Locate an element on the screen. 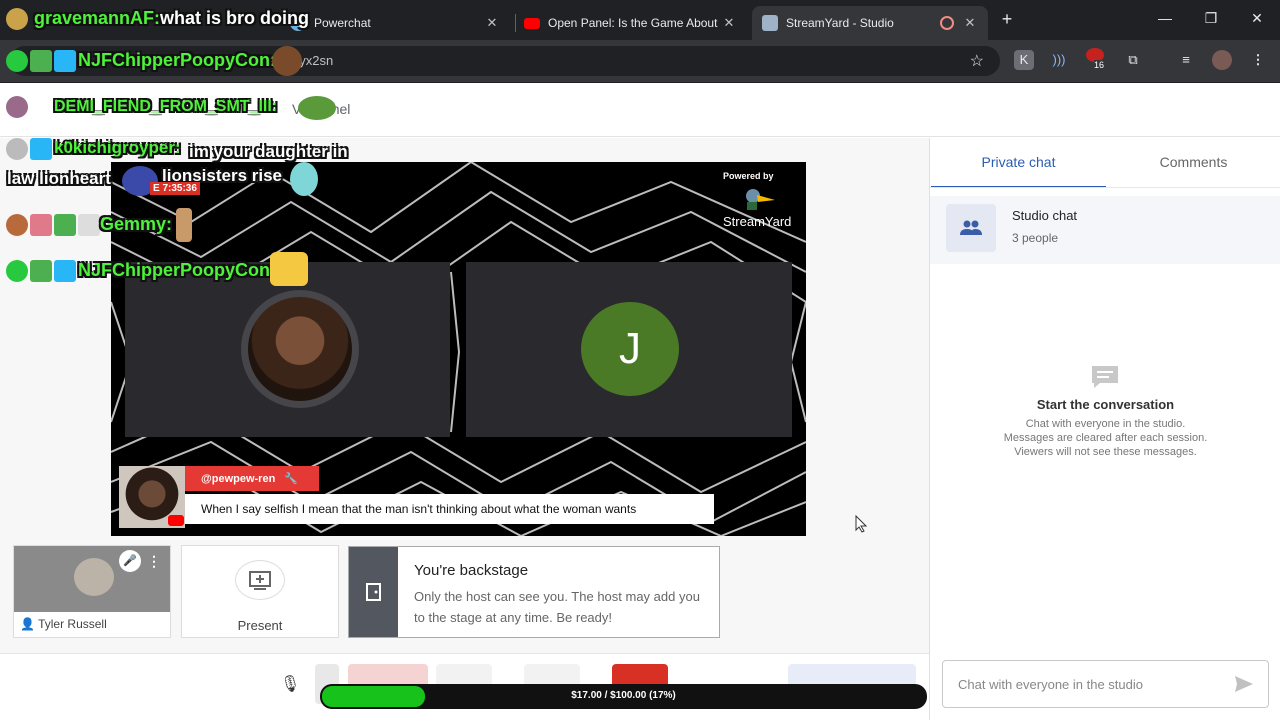 The height and width of the screenshot is (720, 1280). empty-chat-line: Messages are cleared after each session. is located at coordinates (1105, 438).